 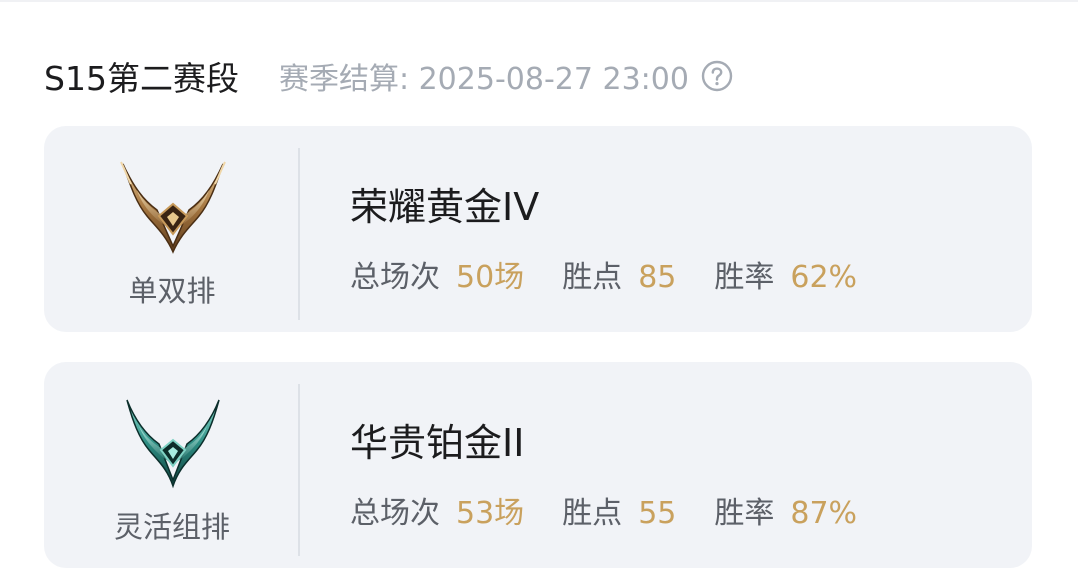 What do you see at coordinates (539, 1) in the screenshot?
I see `top-divider` at bounding box center [539, 1].